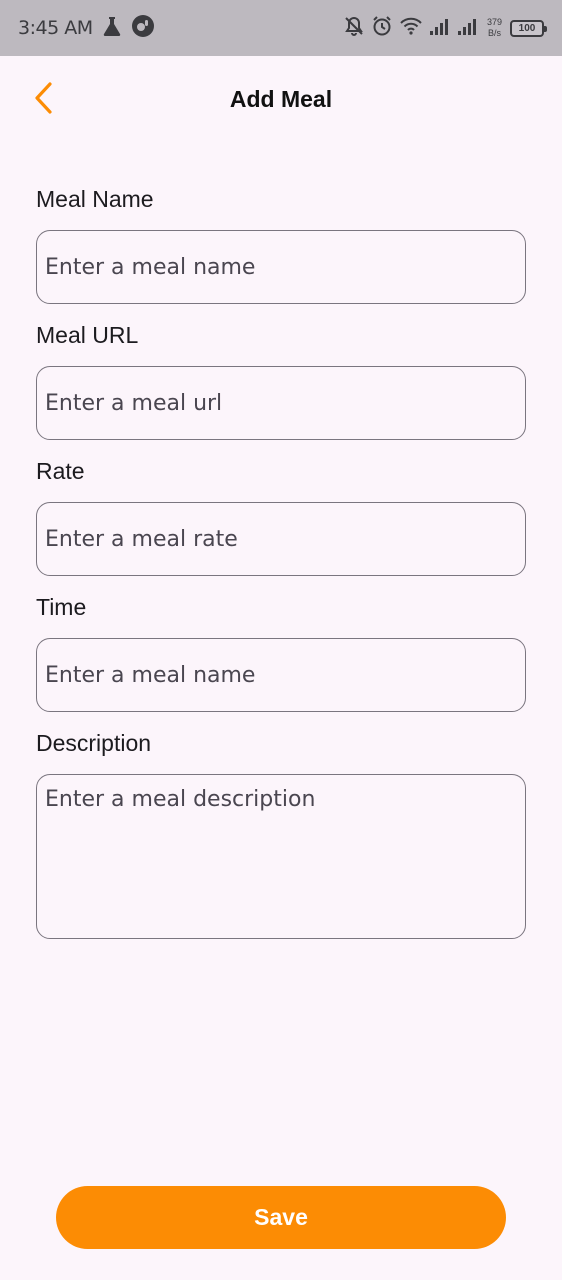  Describe the element at coordinates (281, 539) in the screenshot. I see `rate-input` at that location.